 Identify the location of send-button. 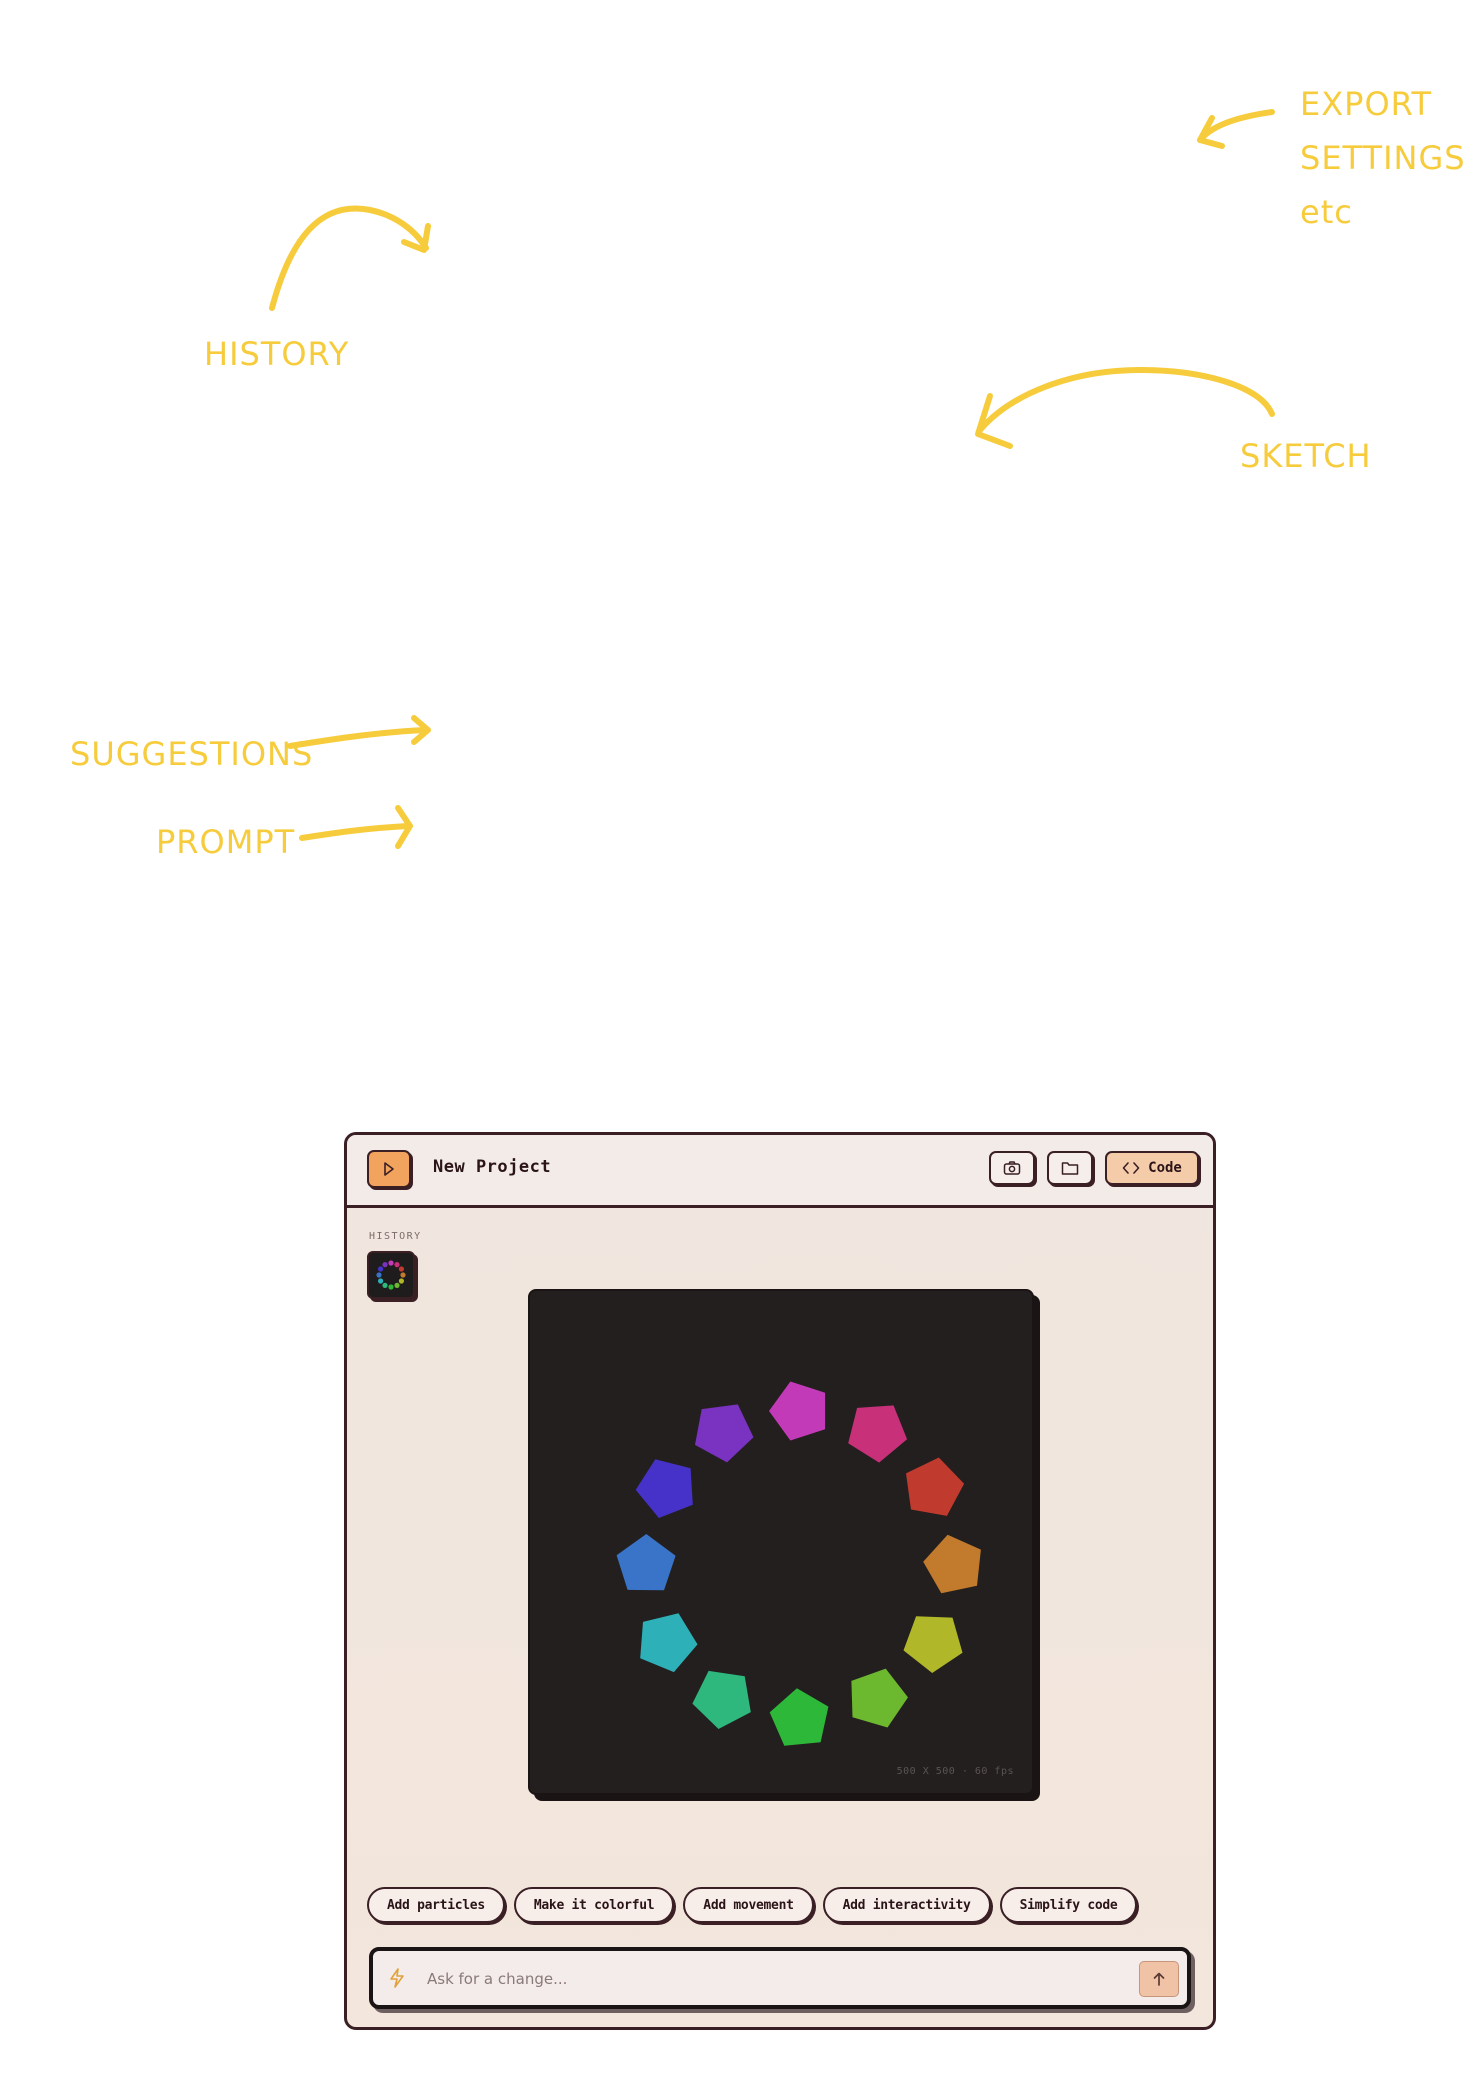
(1159, 1979).